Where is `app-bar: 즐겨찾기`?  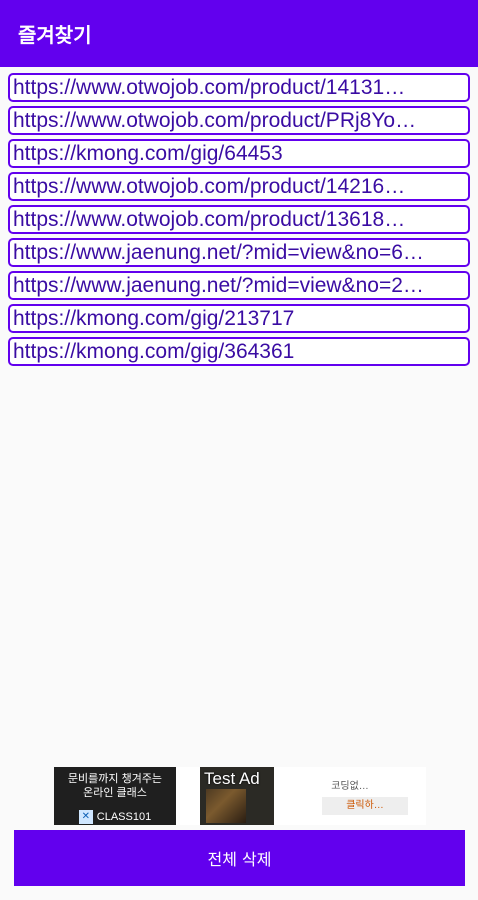
app-bar: 즐겨찾기 is located at coordinates (239, 33).